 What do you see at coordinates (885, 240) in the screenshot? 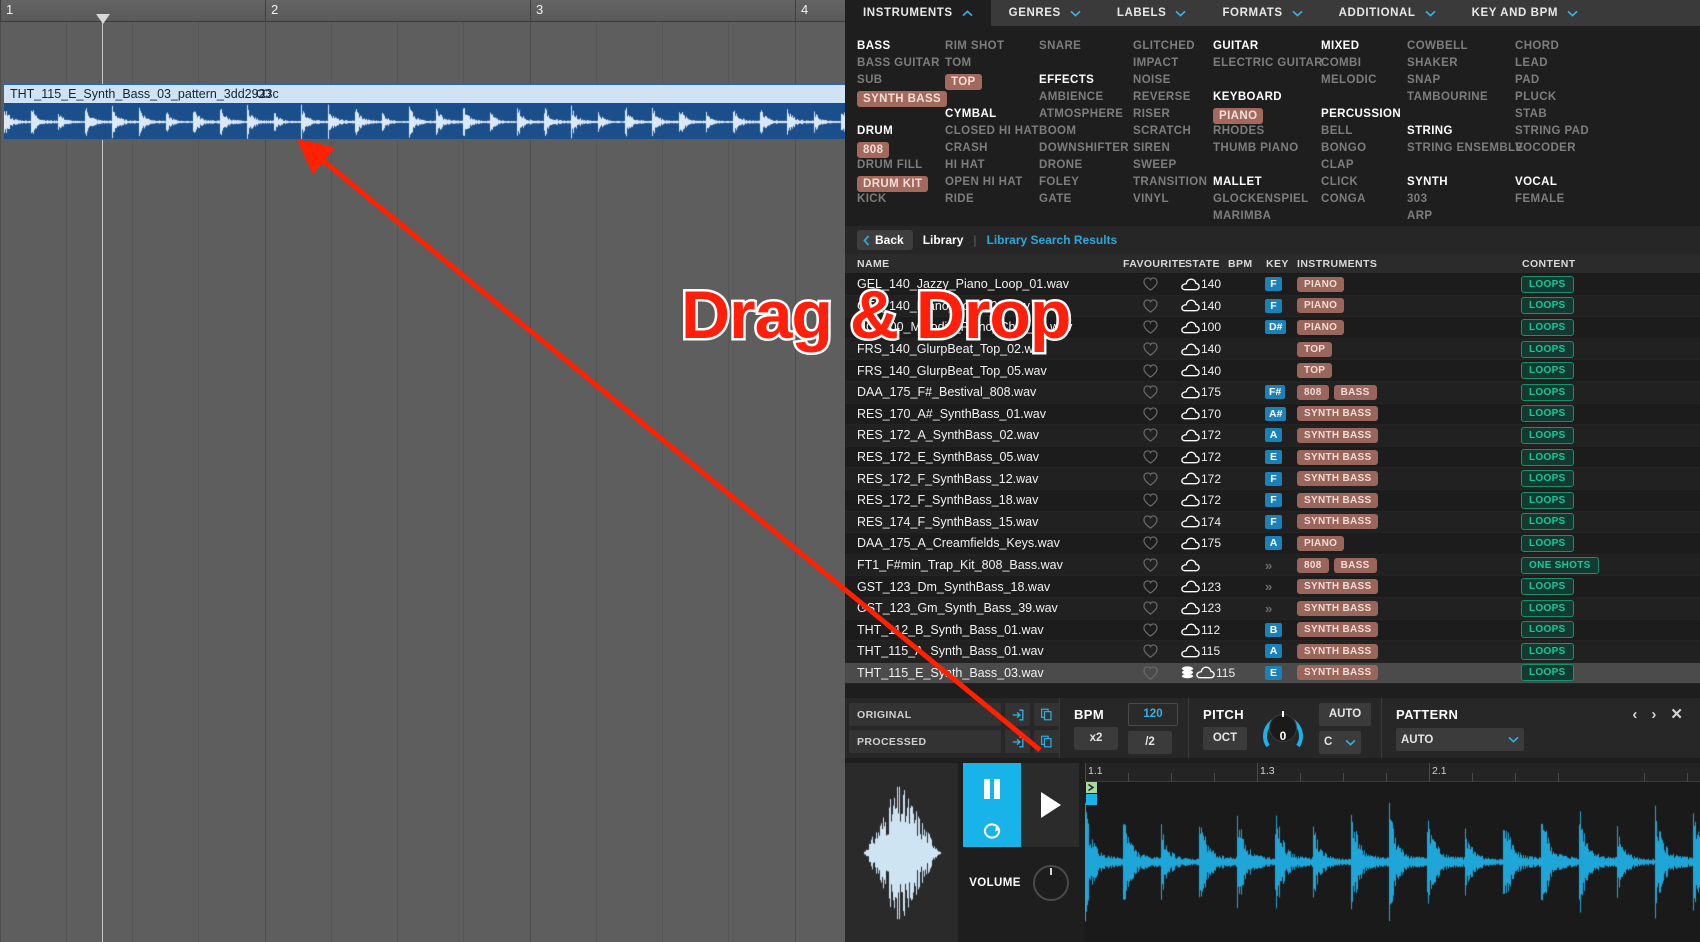
I see `back-button: Back` at bounding box center [885, 240].